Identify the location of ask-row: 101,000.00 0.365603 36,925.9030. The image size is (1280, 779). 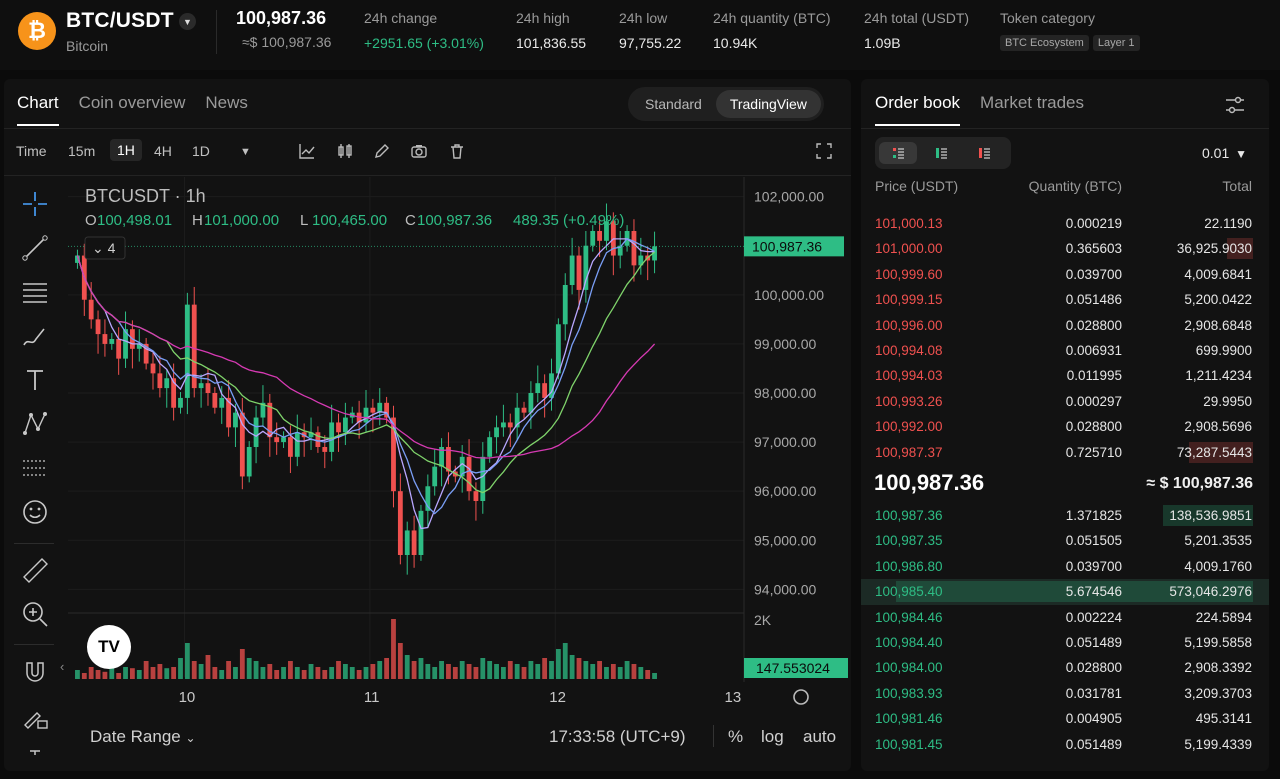
(1065, 248).